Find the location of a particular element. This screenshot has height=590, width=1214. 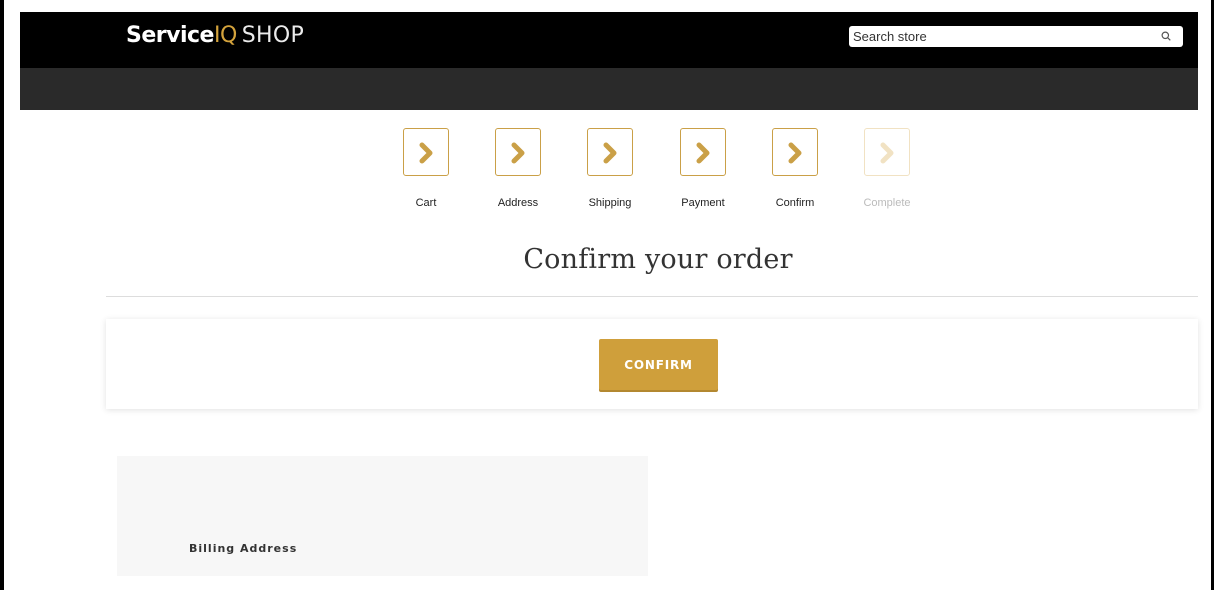

store-logo: Service IQ SHOP is located at coordinates (215, 38).